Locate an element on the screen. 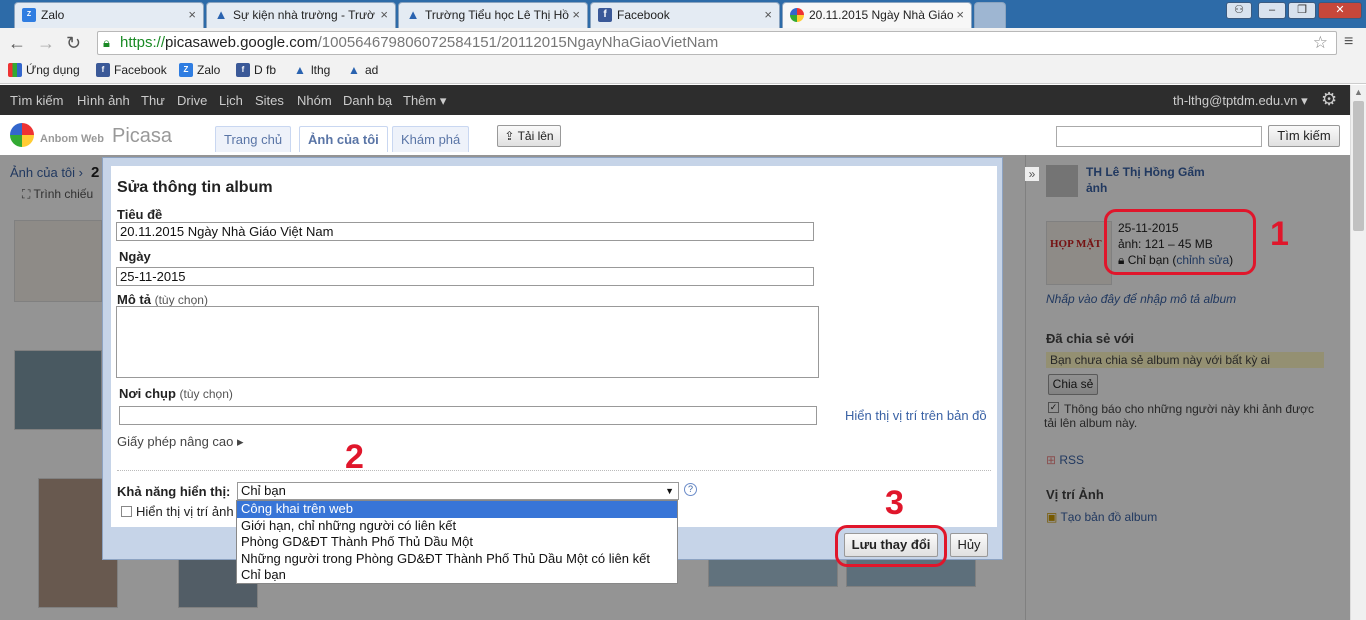  scrollbar: ▲ is located at coordinates (1358, 352).